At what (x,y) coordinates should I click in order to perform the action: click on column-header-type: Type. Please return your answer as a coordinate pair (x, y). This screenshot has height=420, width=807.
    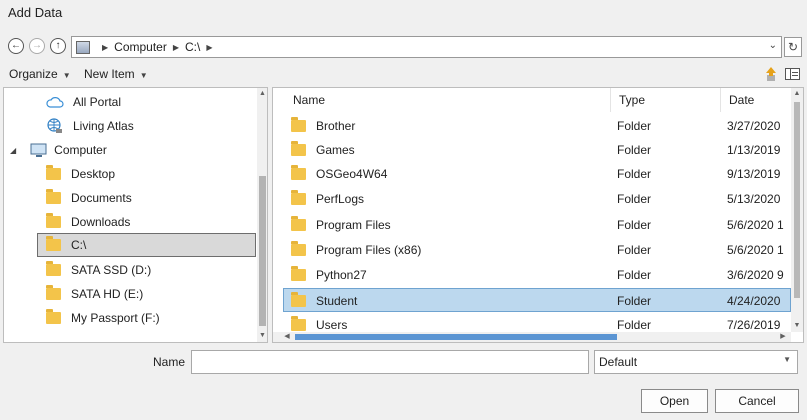
    Looking at the image, I should click on (632, 100).